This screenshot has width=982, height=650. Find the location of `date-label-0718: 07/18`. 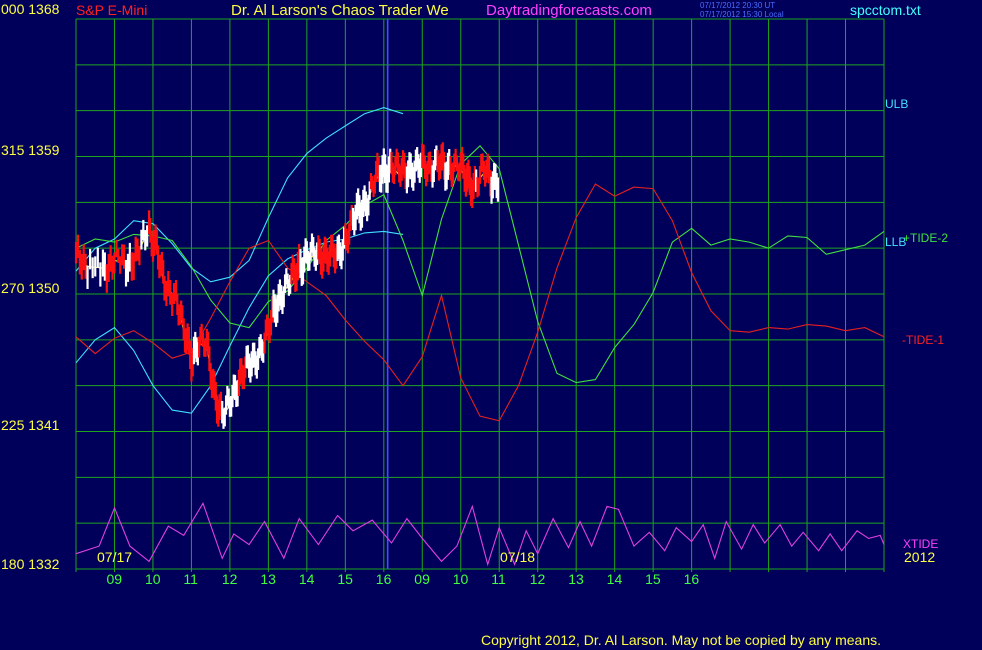

date-label-0718: 07/18 is located at coordinates (518, 557).